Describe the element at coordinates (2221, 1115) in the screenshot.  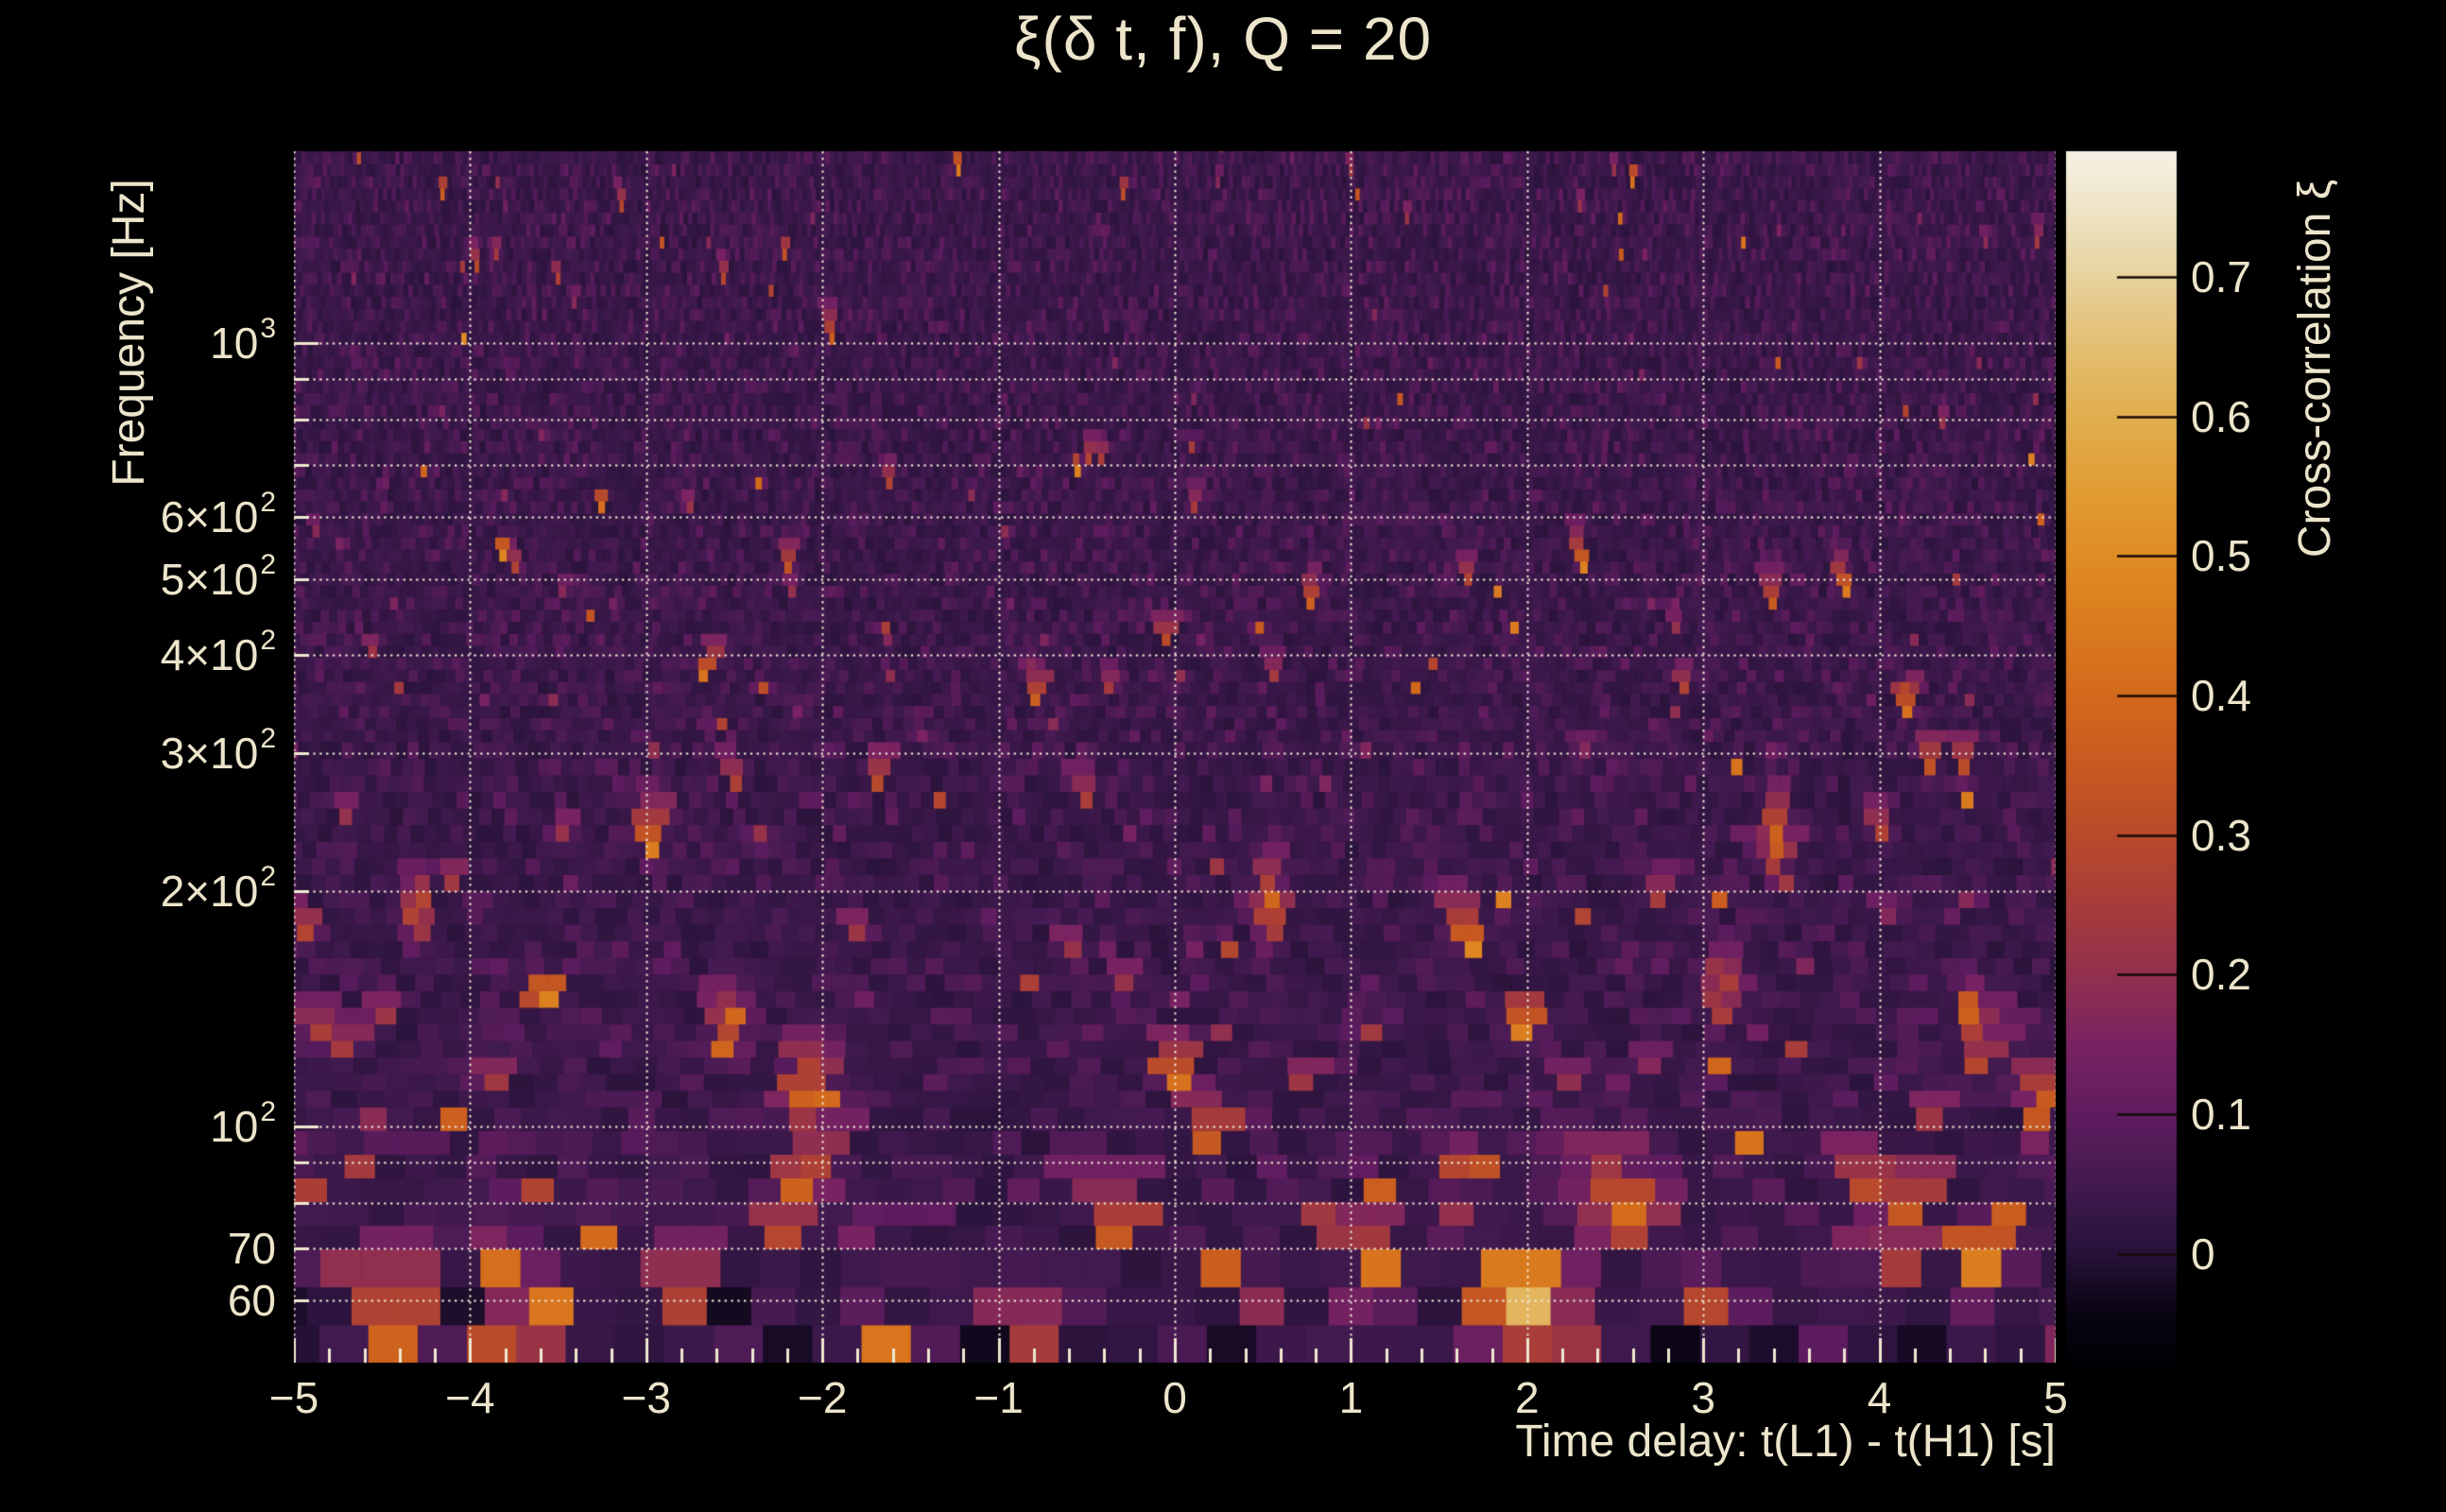
I see `colorbar-tick-label: 0.1` at that location.